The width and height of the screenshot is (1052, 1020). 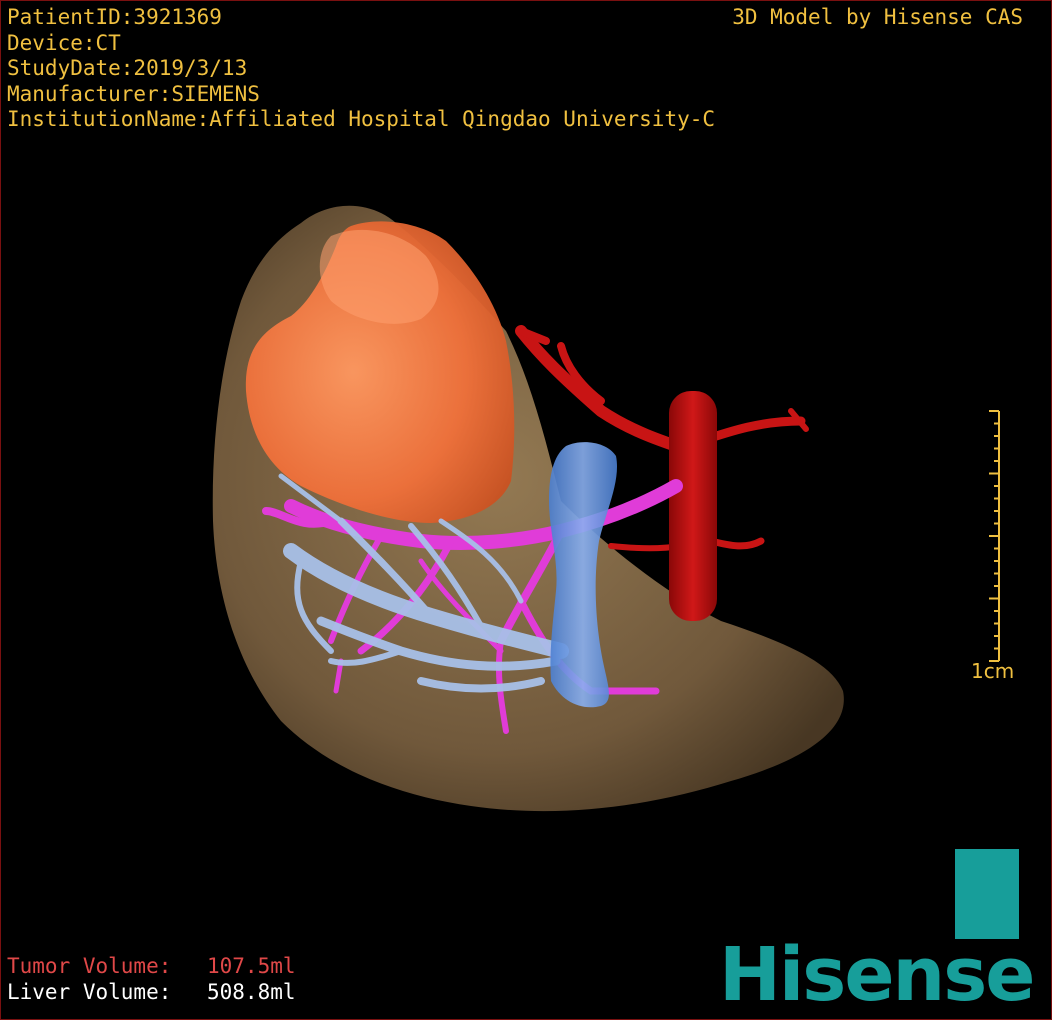 What do you see at coordinates (993, 671) in the screenshot?
I see `scale-bar-label: 1cm` at bounding box center [993, 671].